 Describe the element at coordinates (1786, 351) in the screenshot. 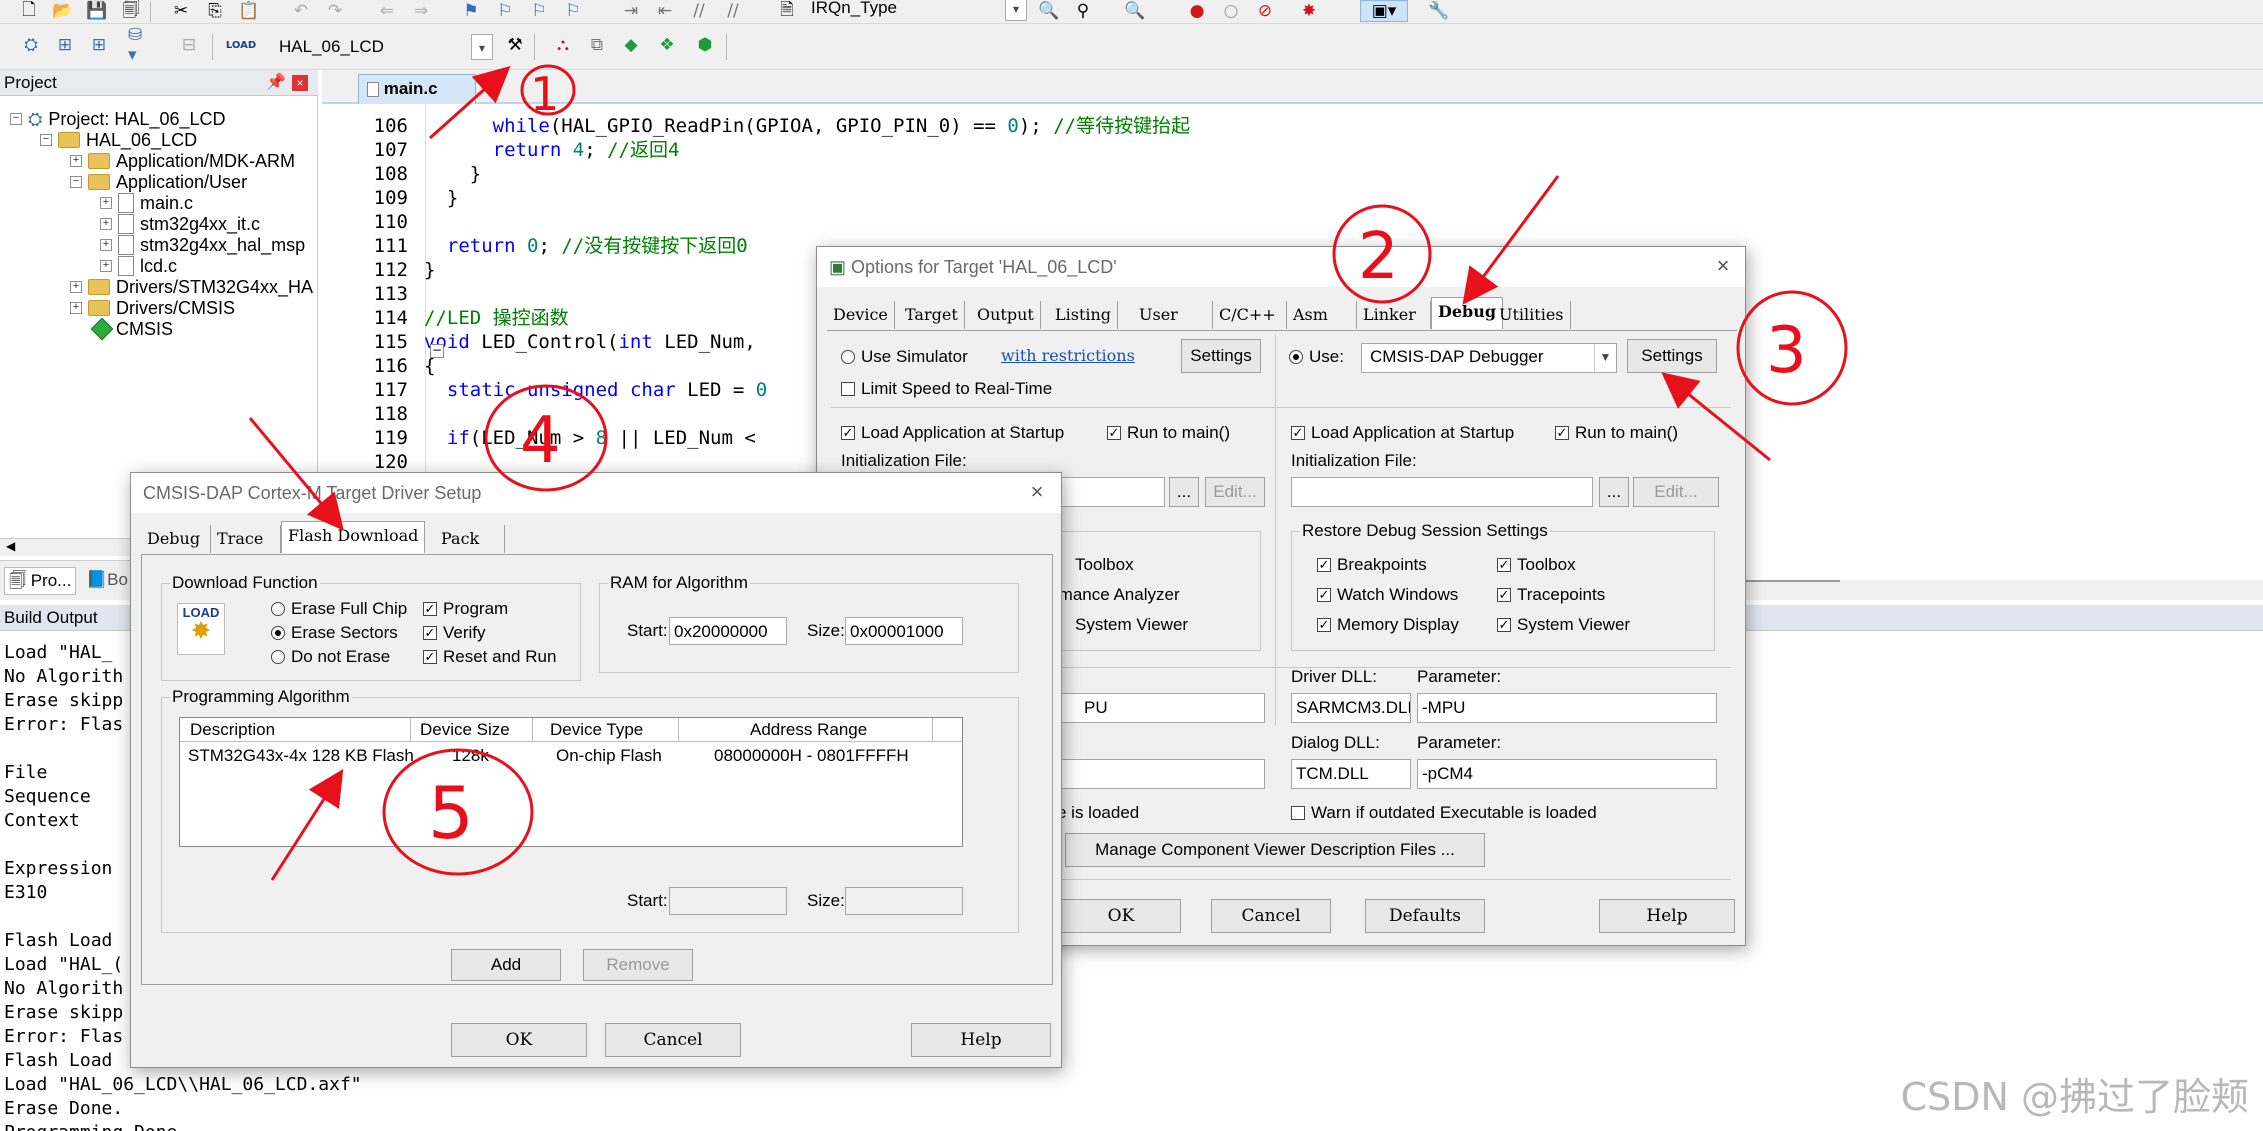

I see `annotation-label-3: 3` at that location.